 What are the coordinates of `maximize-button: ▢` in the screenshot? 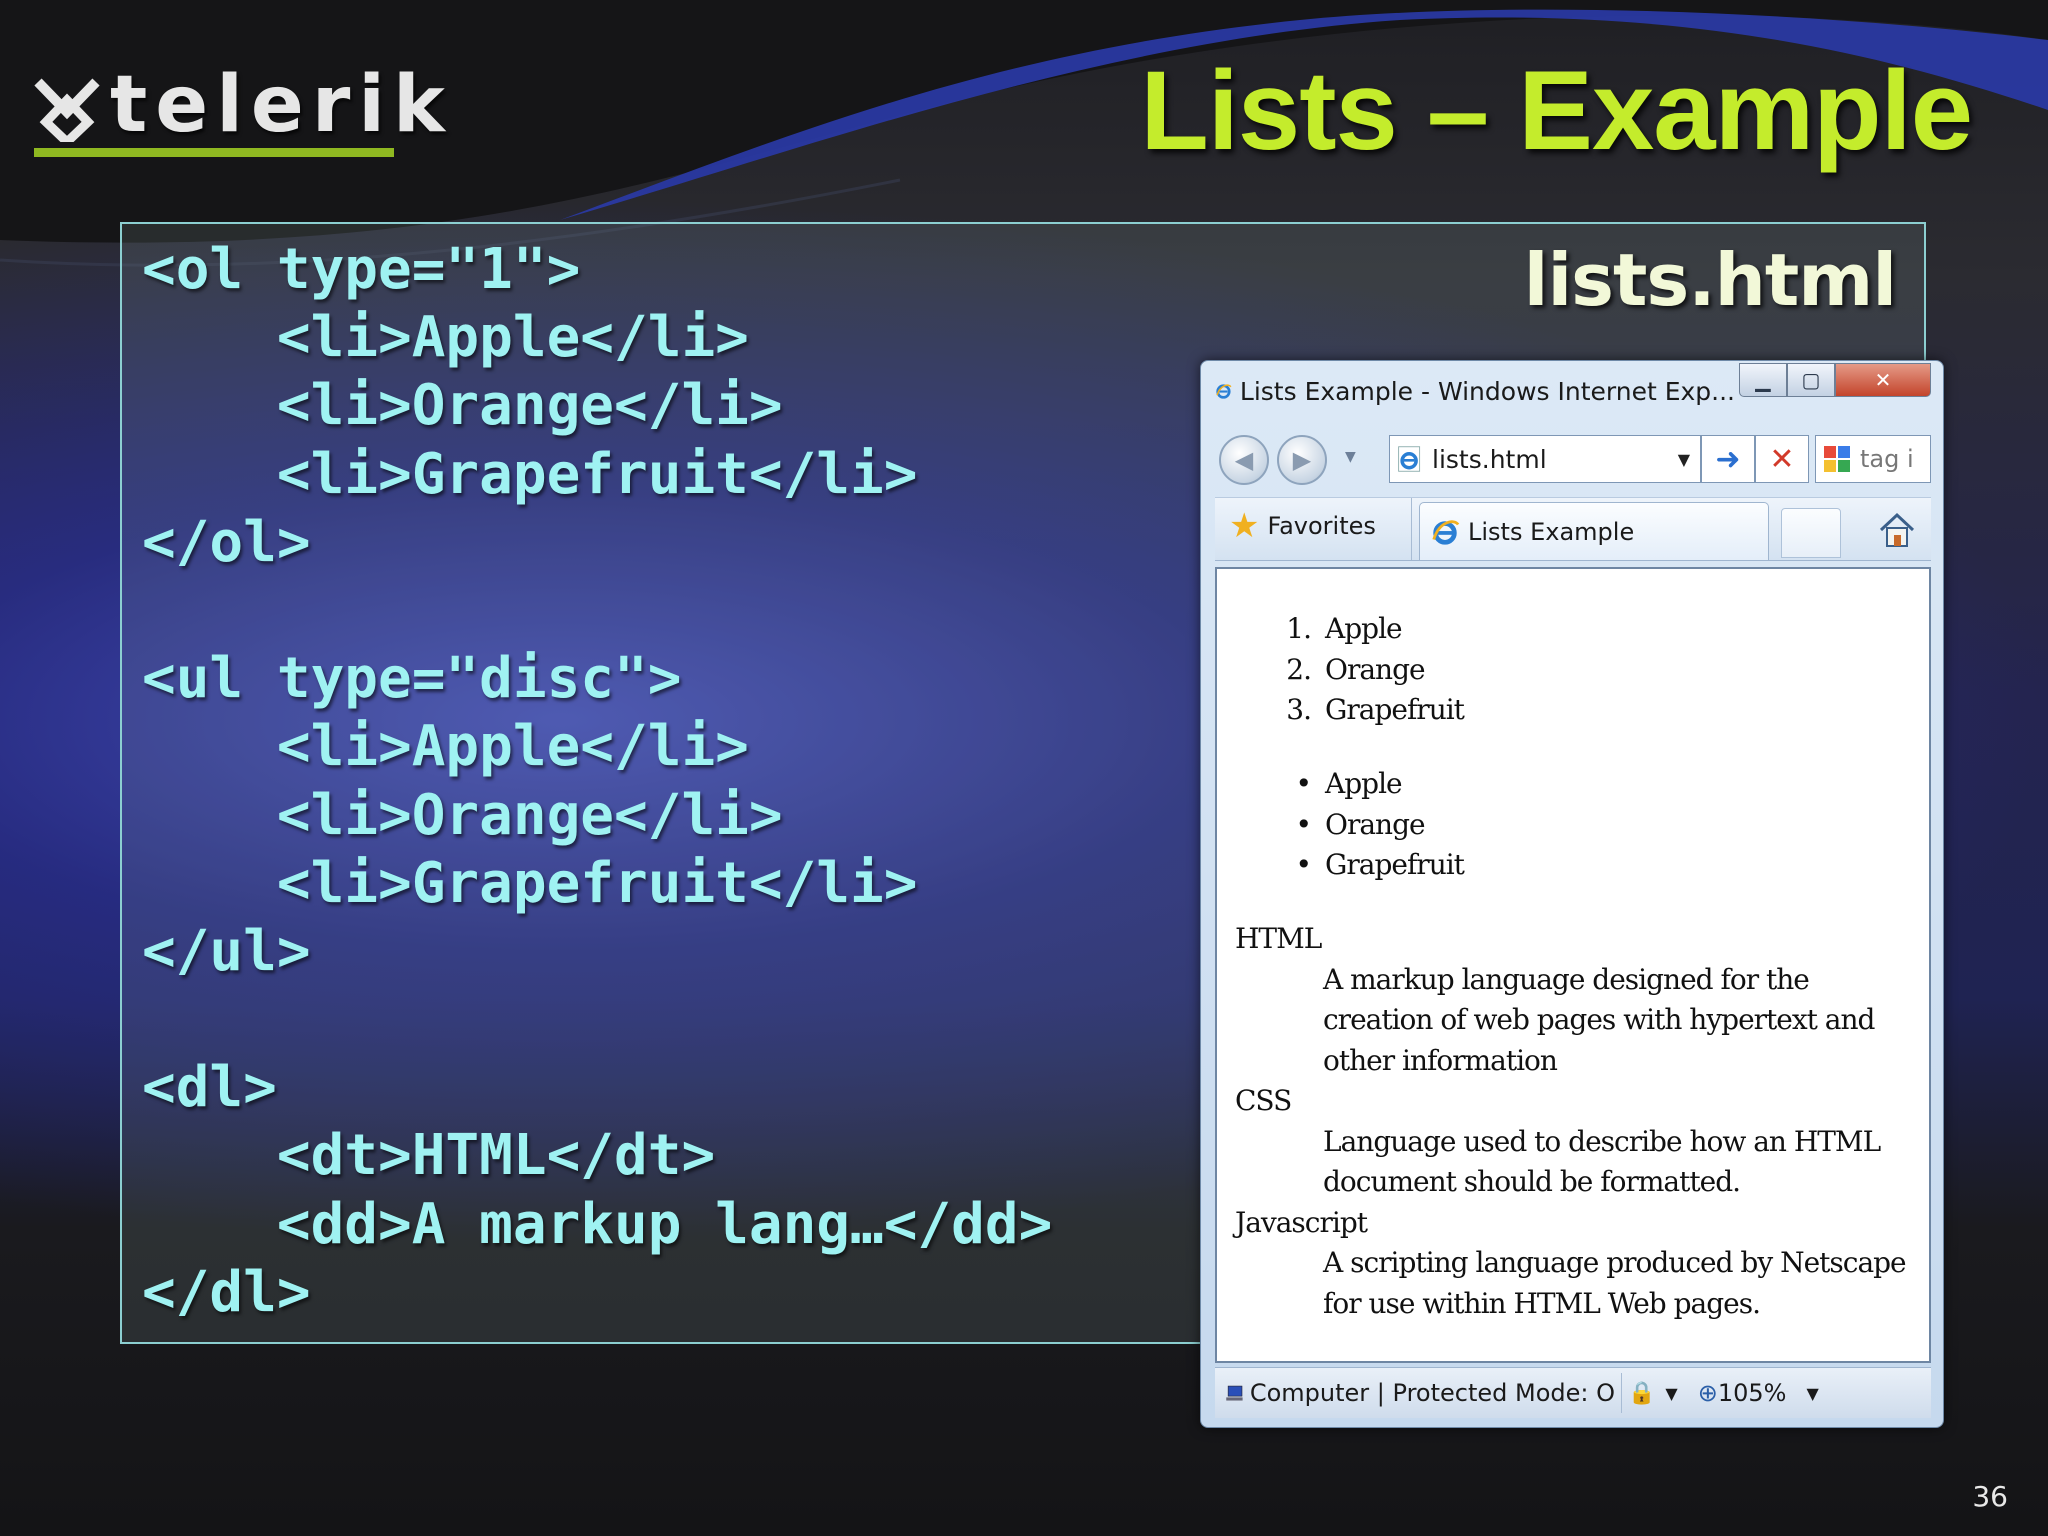 It's located at (1811, 380).